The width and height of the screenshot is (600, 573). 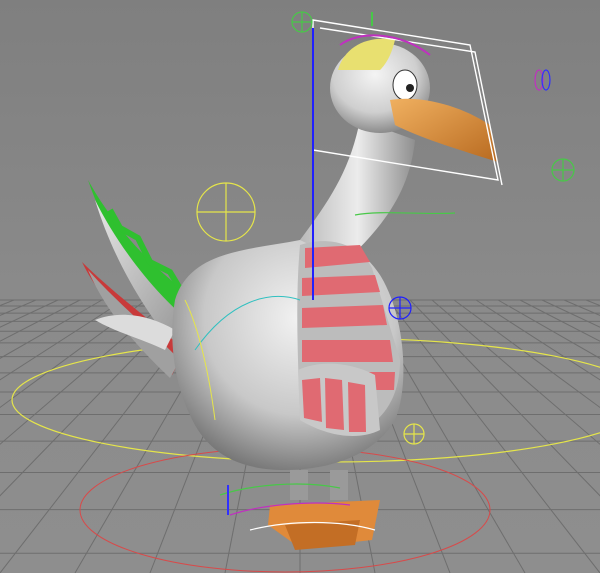 I want to click on neck-control-right, so click(x=563, y=170).